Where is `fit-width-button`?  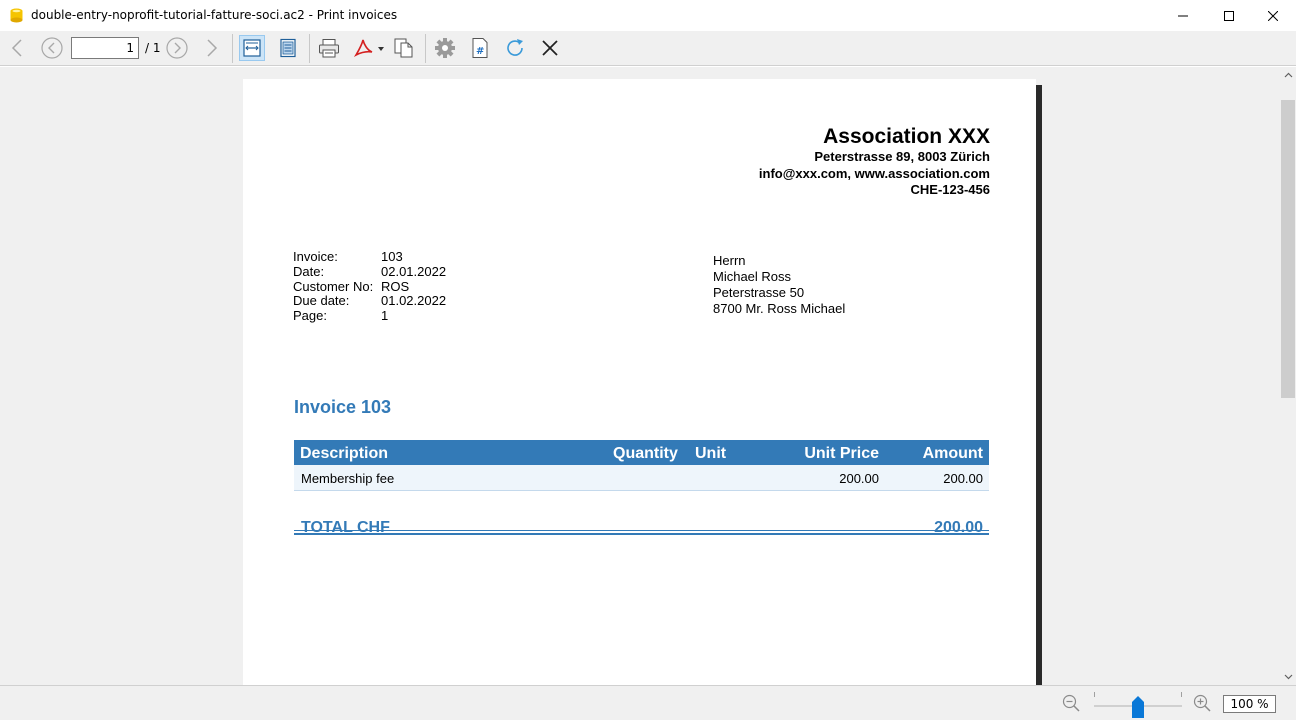 fit-width-button is located at coordinates (252, 48).